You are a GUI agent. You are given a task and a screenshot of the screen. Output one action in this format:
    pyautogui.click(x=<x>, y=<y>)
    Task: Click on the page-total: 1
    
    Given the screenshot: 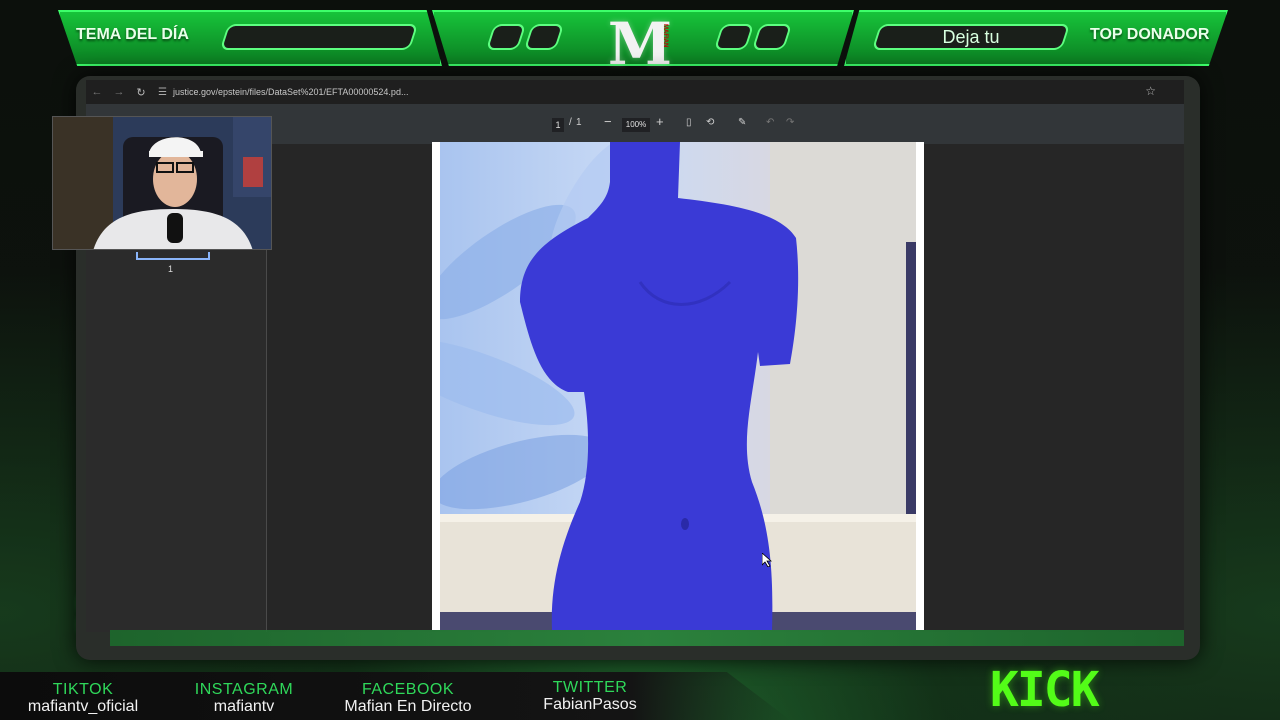 What is the action you would take?
    pyautogui.click(x=579, y=122)
    